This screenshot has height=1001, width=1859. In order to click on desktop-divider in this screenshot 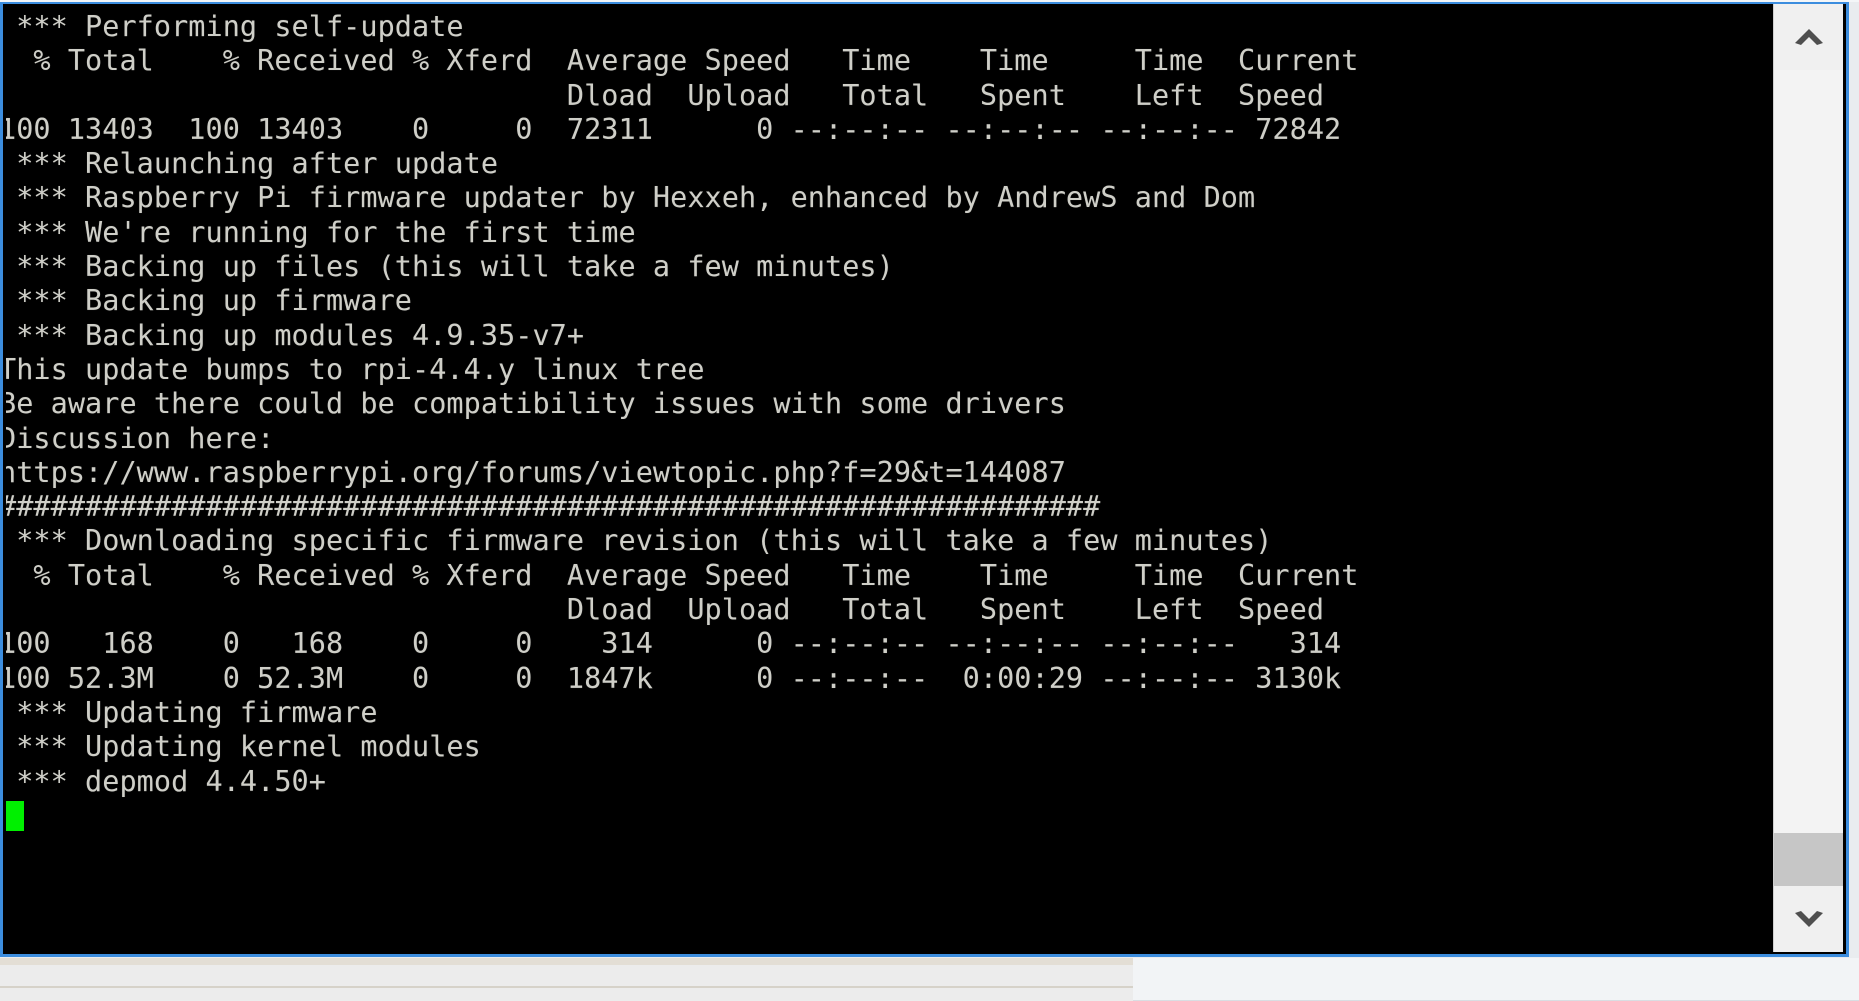, I will do `click(566, 987)`.